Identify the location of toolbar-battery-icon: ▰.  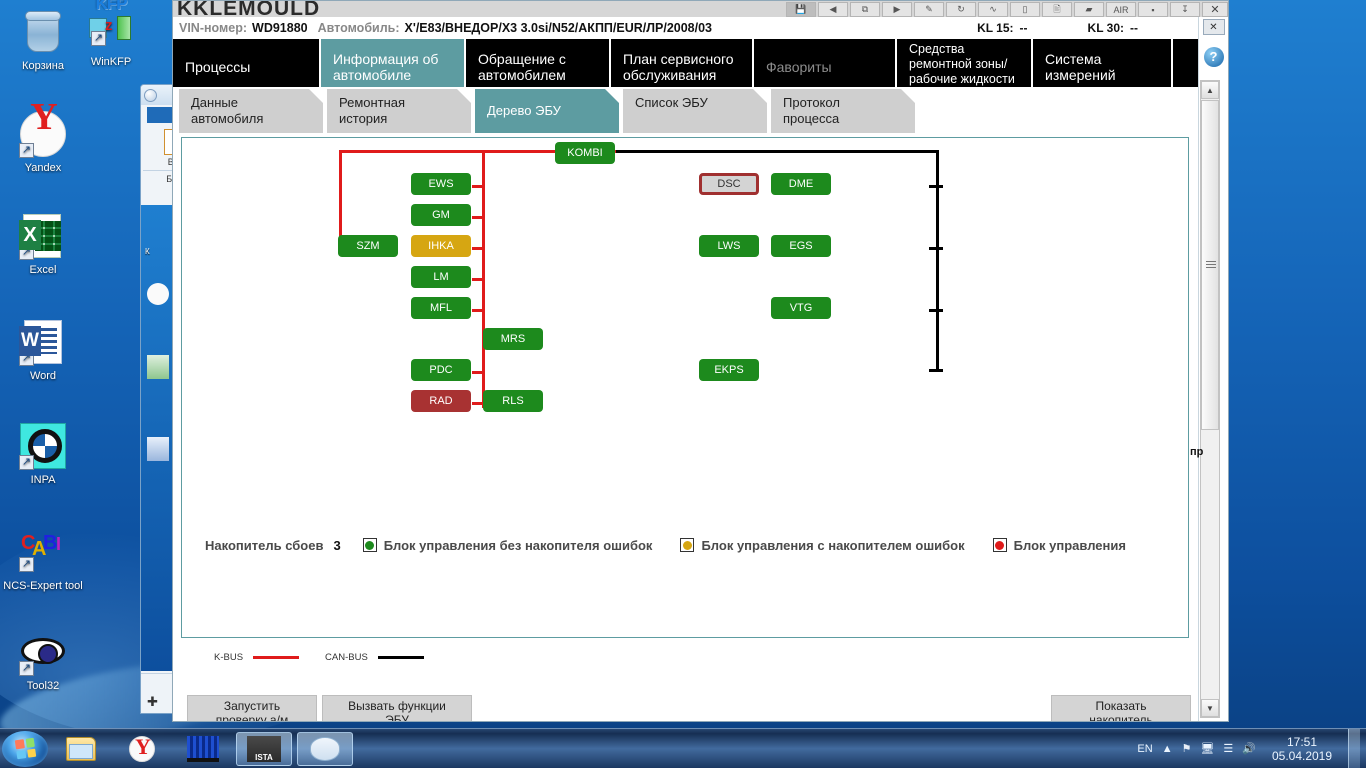
(1089, 9).